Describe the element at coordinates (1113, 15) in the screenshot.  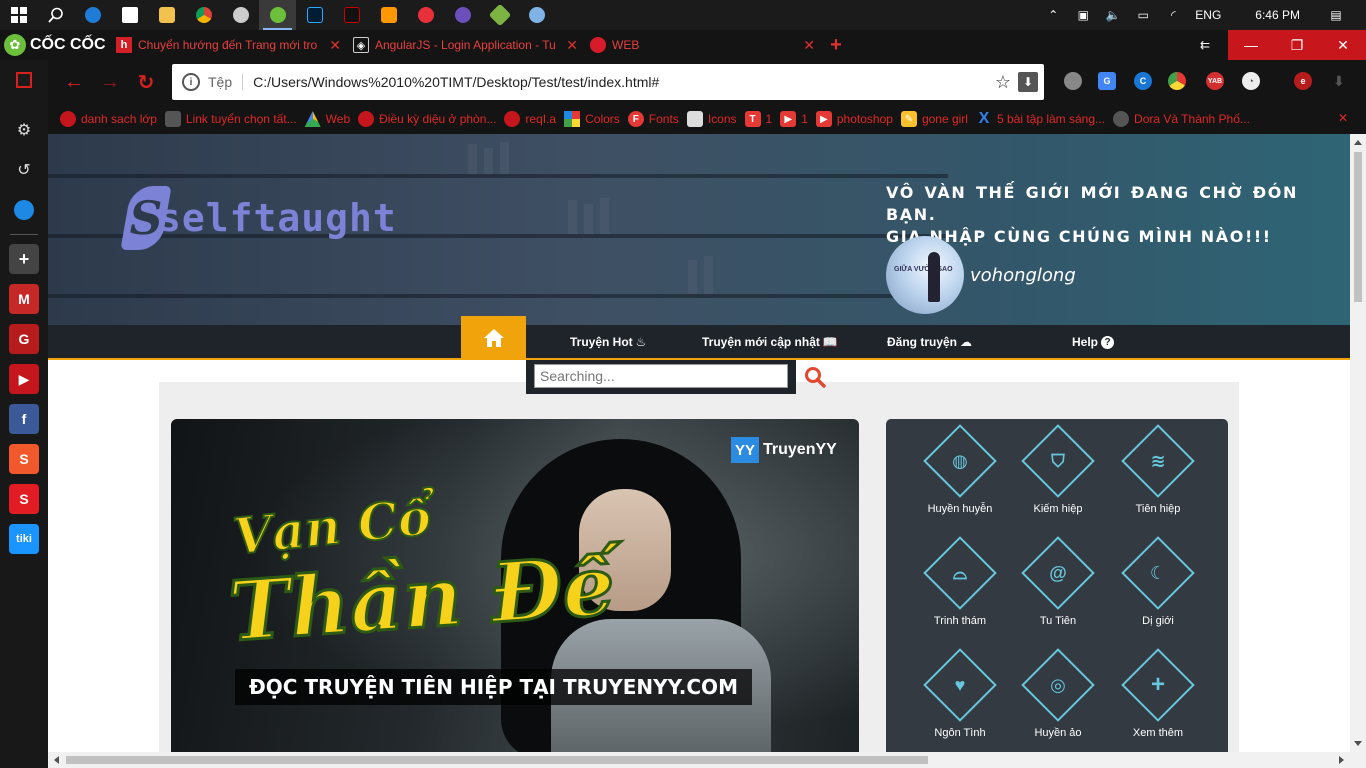
I see `volume-icon: 🔈` at that location.